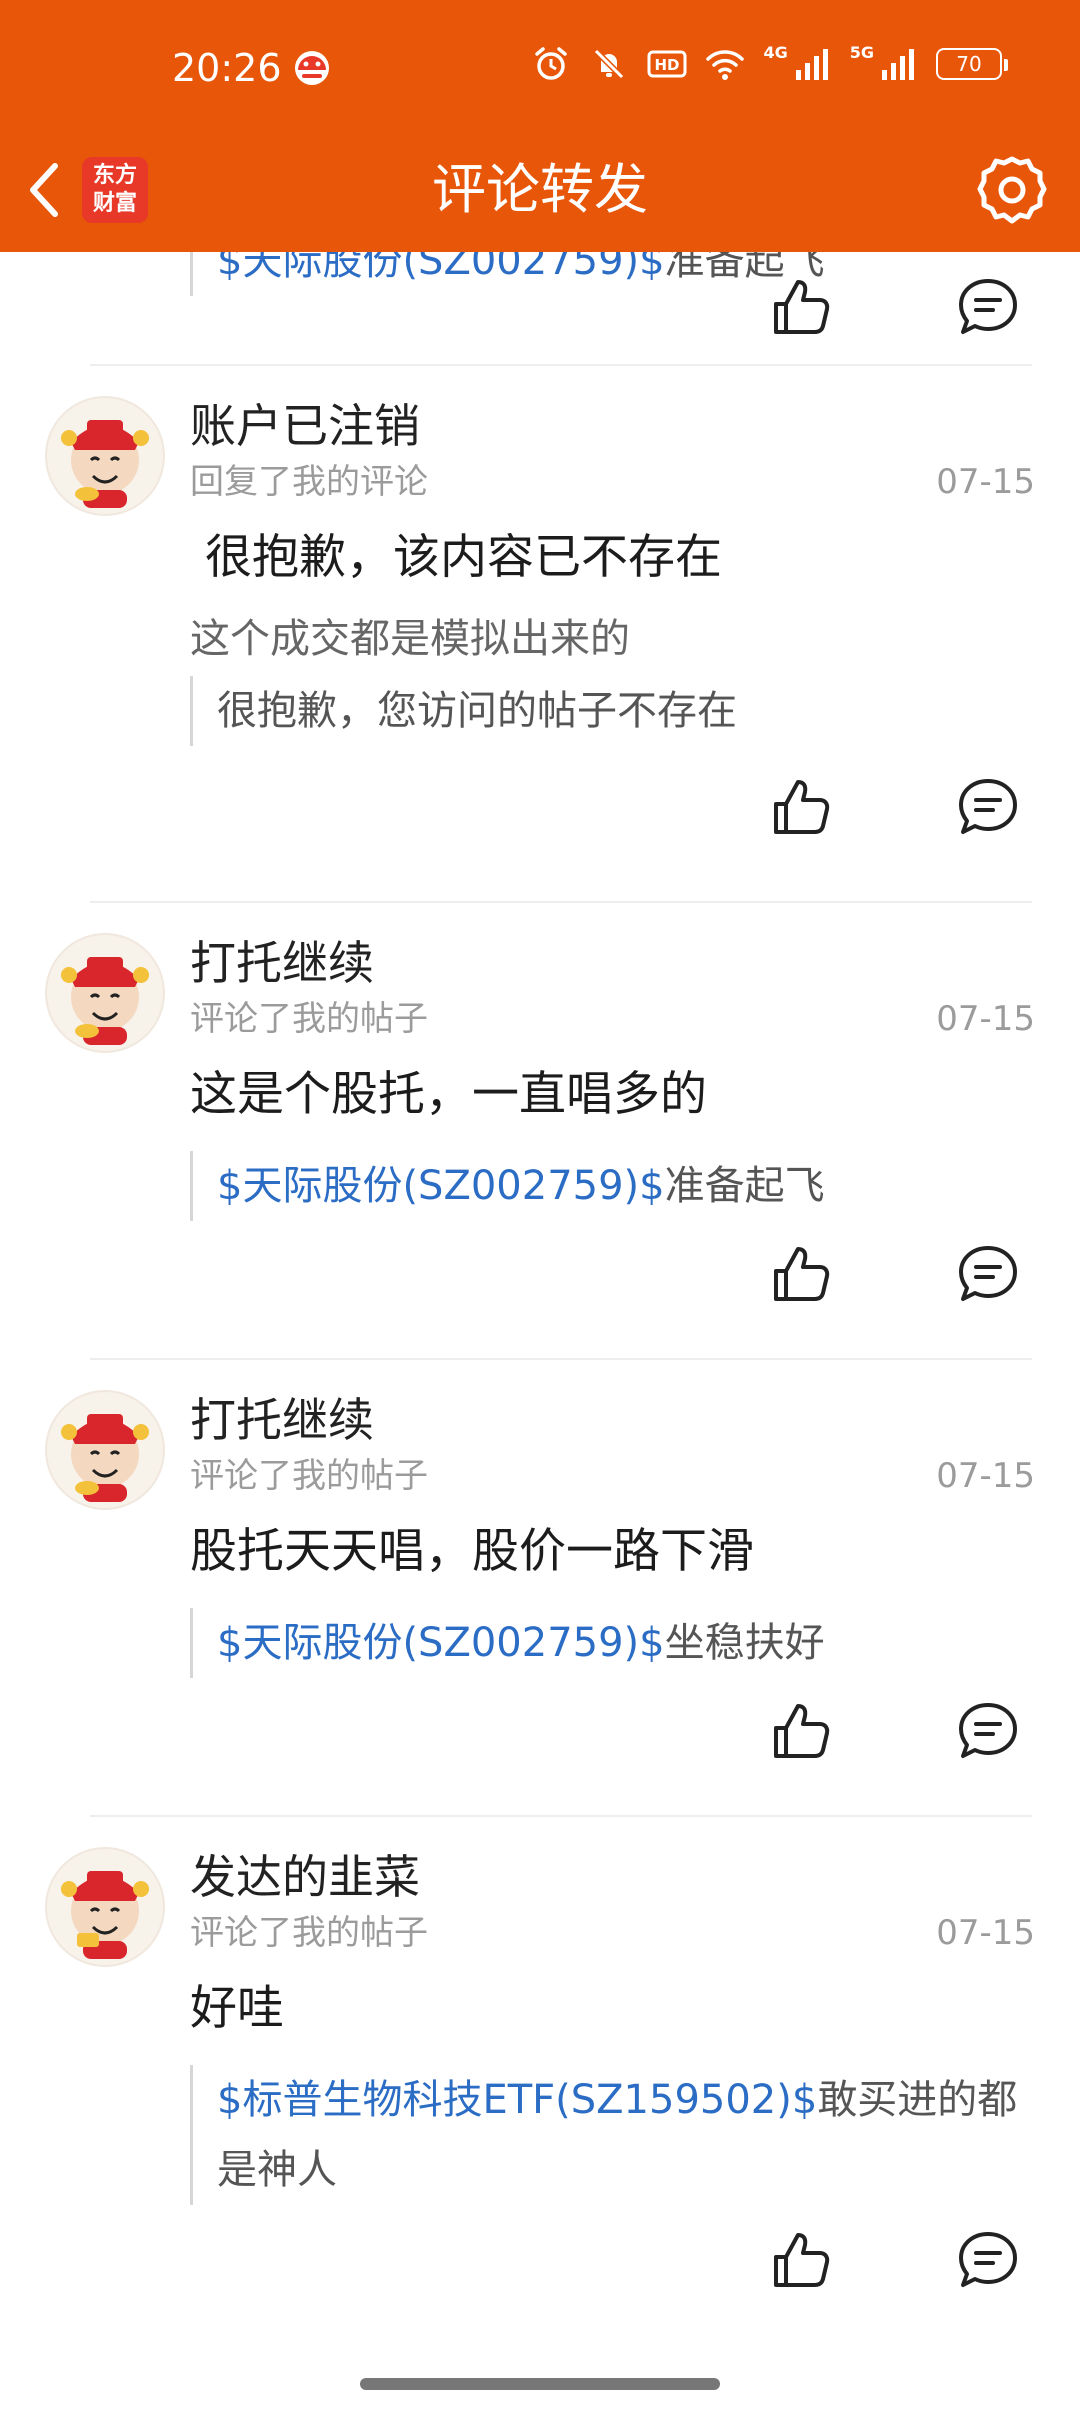 This screenshot has width=1080, height=2412. I want to click on wifi-icon, so click(725, 65).